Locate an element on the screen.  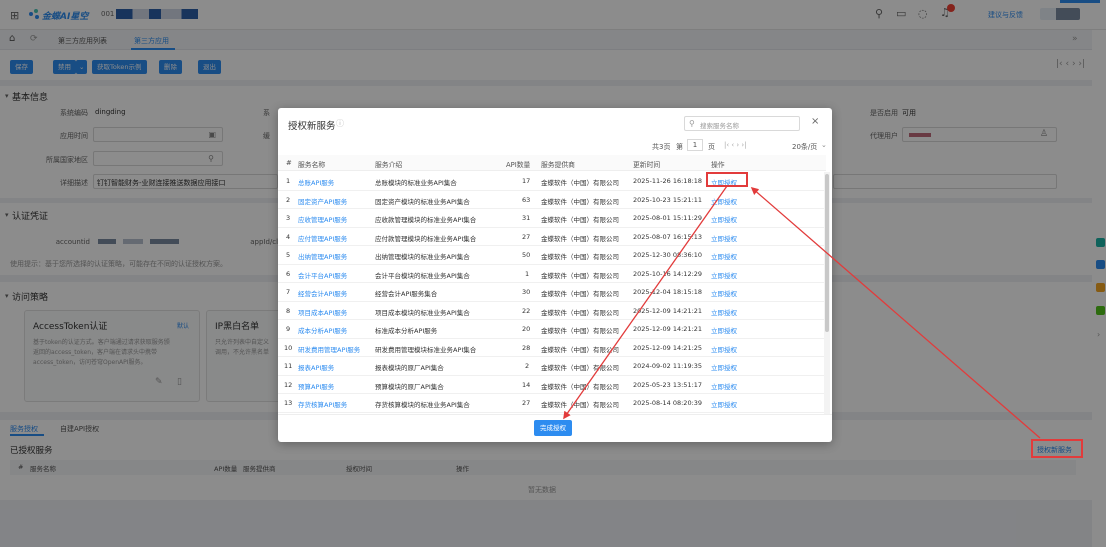
annotation-arrow-to-authorize-now is located at coordinates (895, 312).